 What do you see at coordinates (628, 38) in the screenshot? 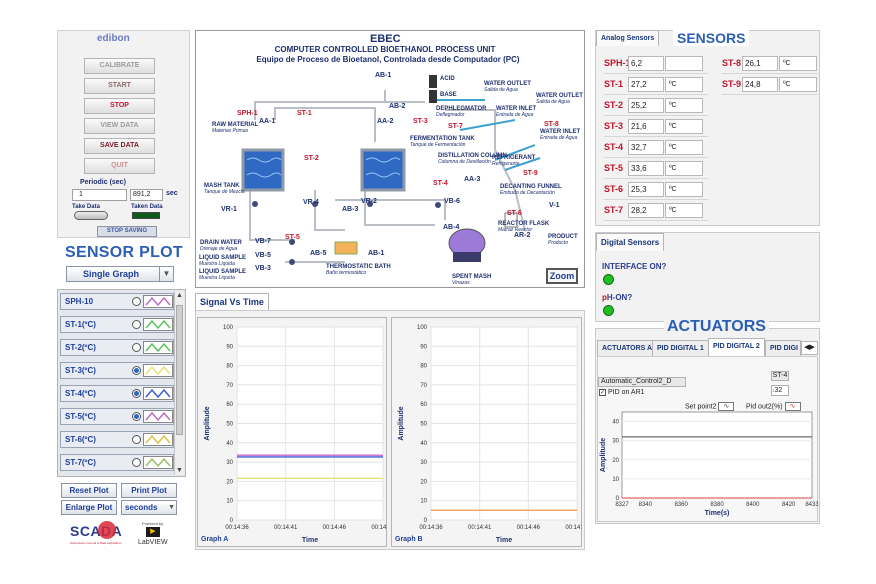
I see `tab-analog-sensors: Analog Sensors` at bounding box center [628, 38].